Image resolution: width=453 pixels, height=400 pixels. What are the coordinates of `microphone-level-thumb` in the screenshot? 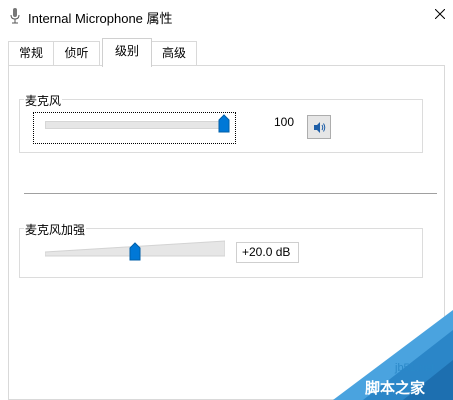 It's located at (224, 123).